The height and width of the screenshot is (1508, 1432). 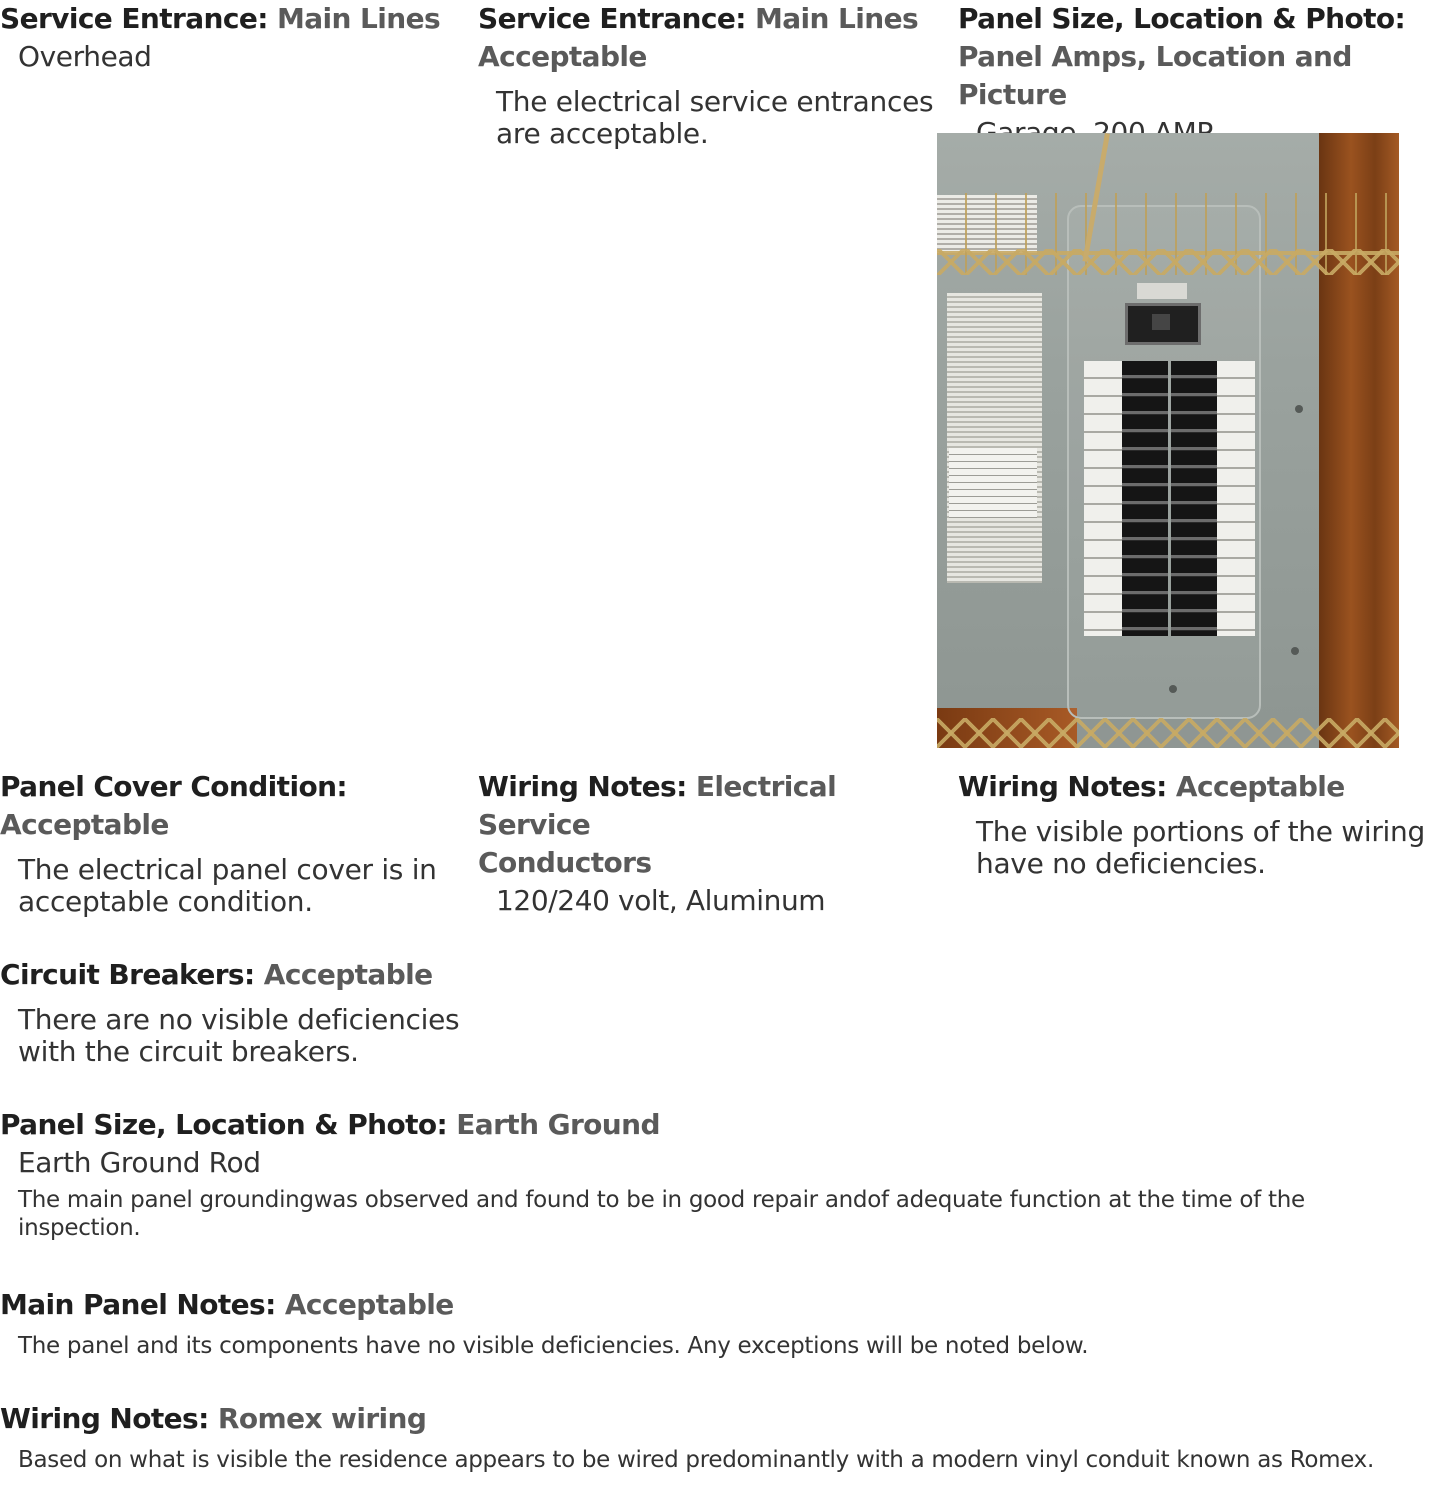 I want to click on heading-value: Conductors, so click(x=565, y=862).